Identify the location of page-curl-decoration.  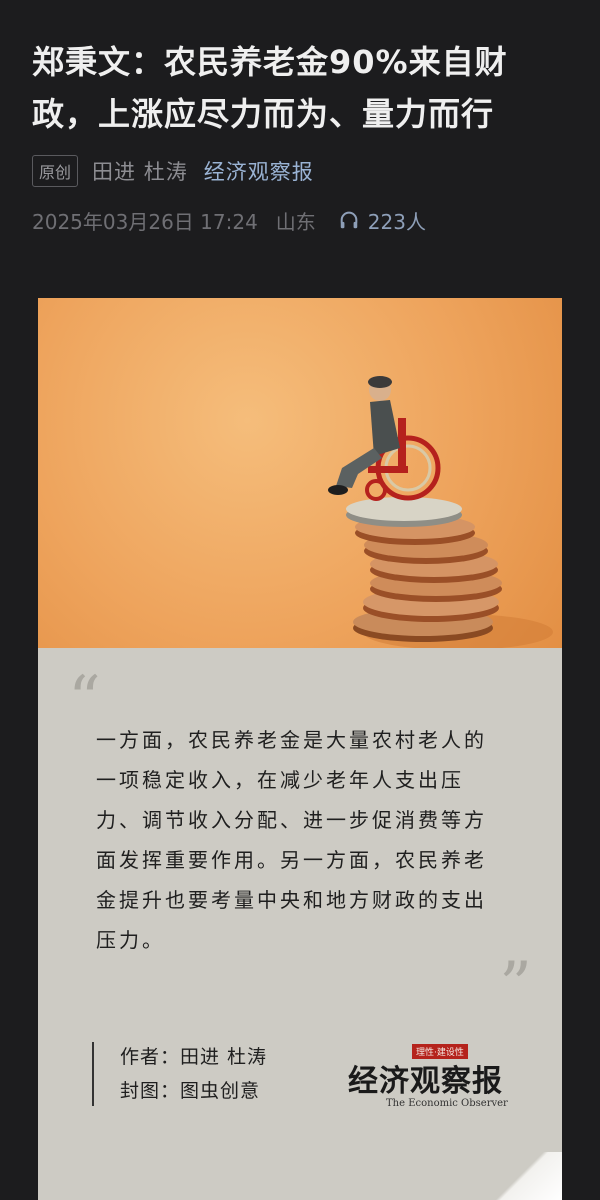
(522, 1176).